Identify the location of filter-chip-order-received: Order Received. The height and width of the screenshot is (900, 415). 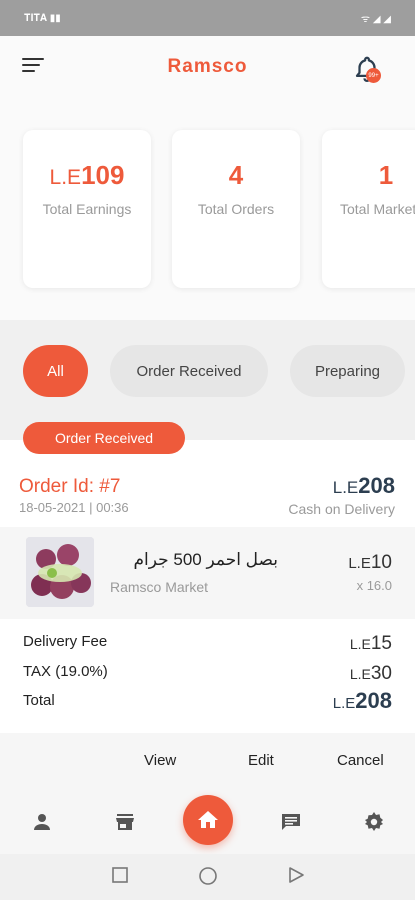
(189, 371).